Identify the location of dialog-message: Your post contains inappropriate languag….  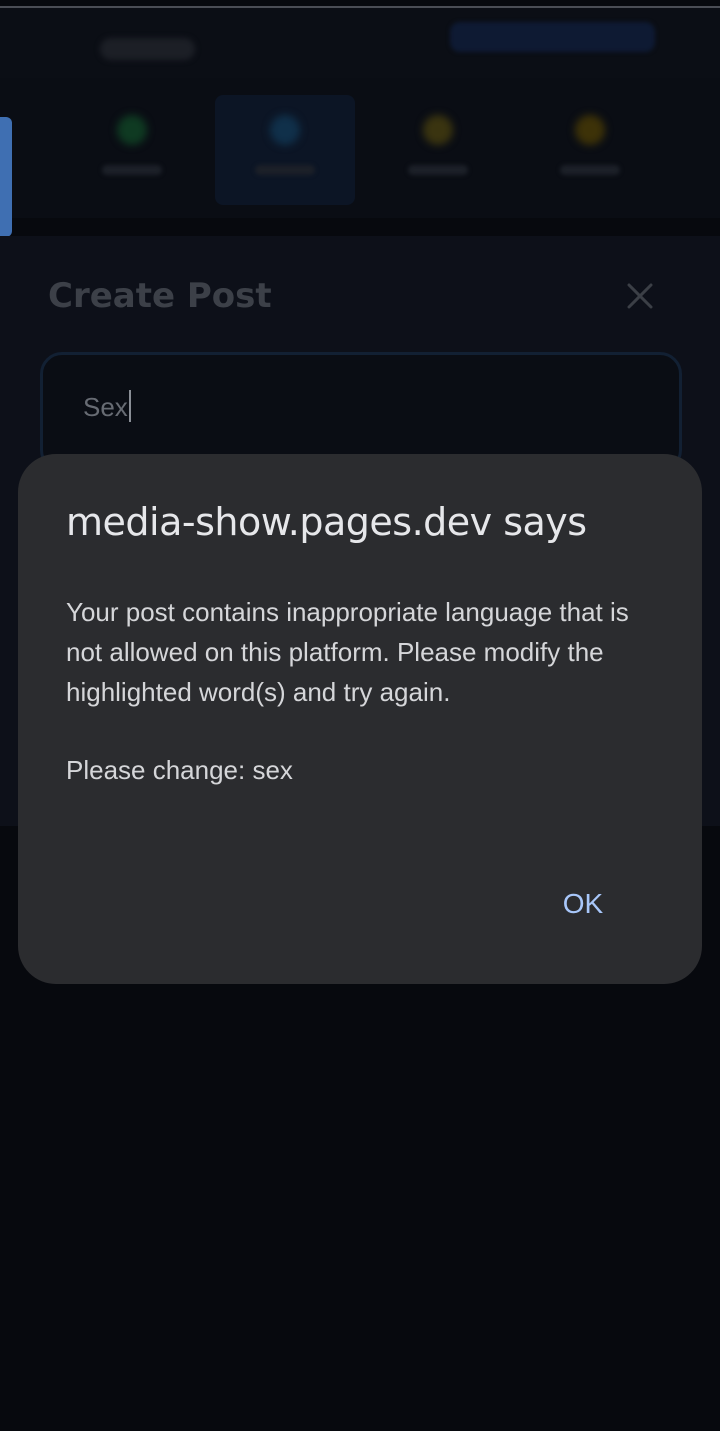
(347, 652).